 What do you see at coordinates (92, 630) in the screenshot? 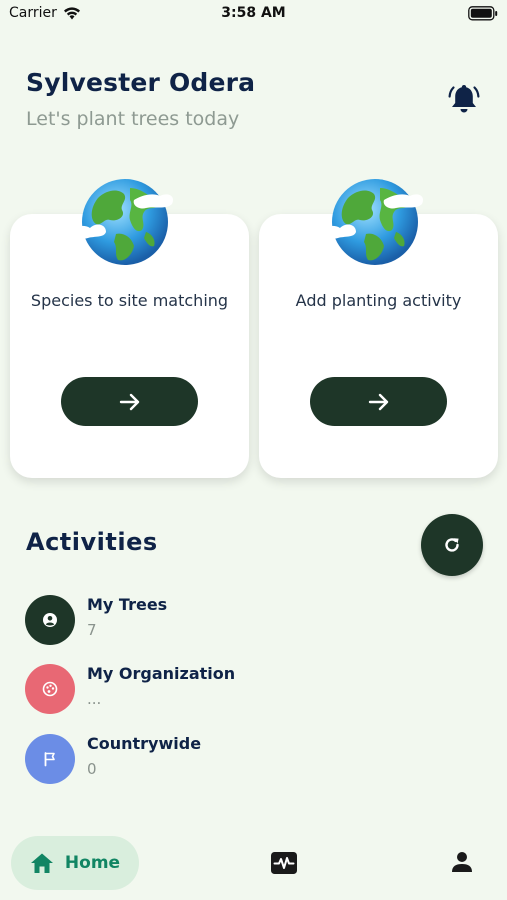
I see `activity-value: 7` at bounding box center [92, 630].